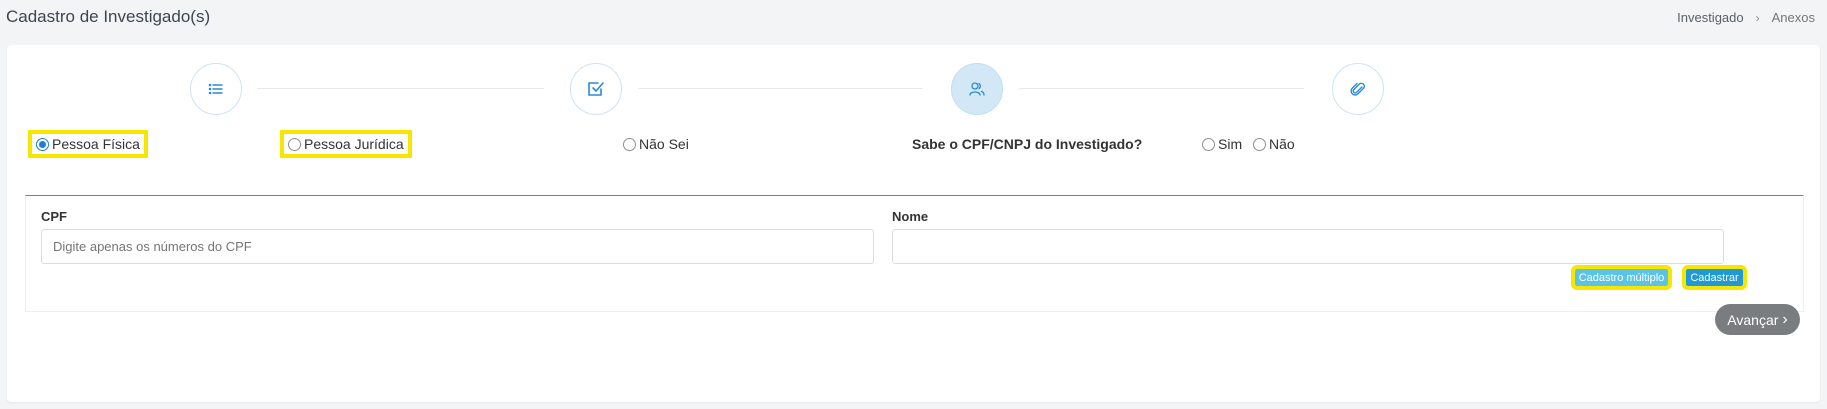 This screenshot has width=1827, height=409. I want to click on page-title: Cadastro de Investigado(s), so click(108, 16).